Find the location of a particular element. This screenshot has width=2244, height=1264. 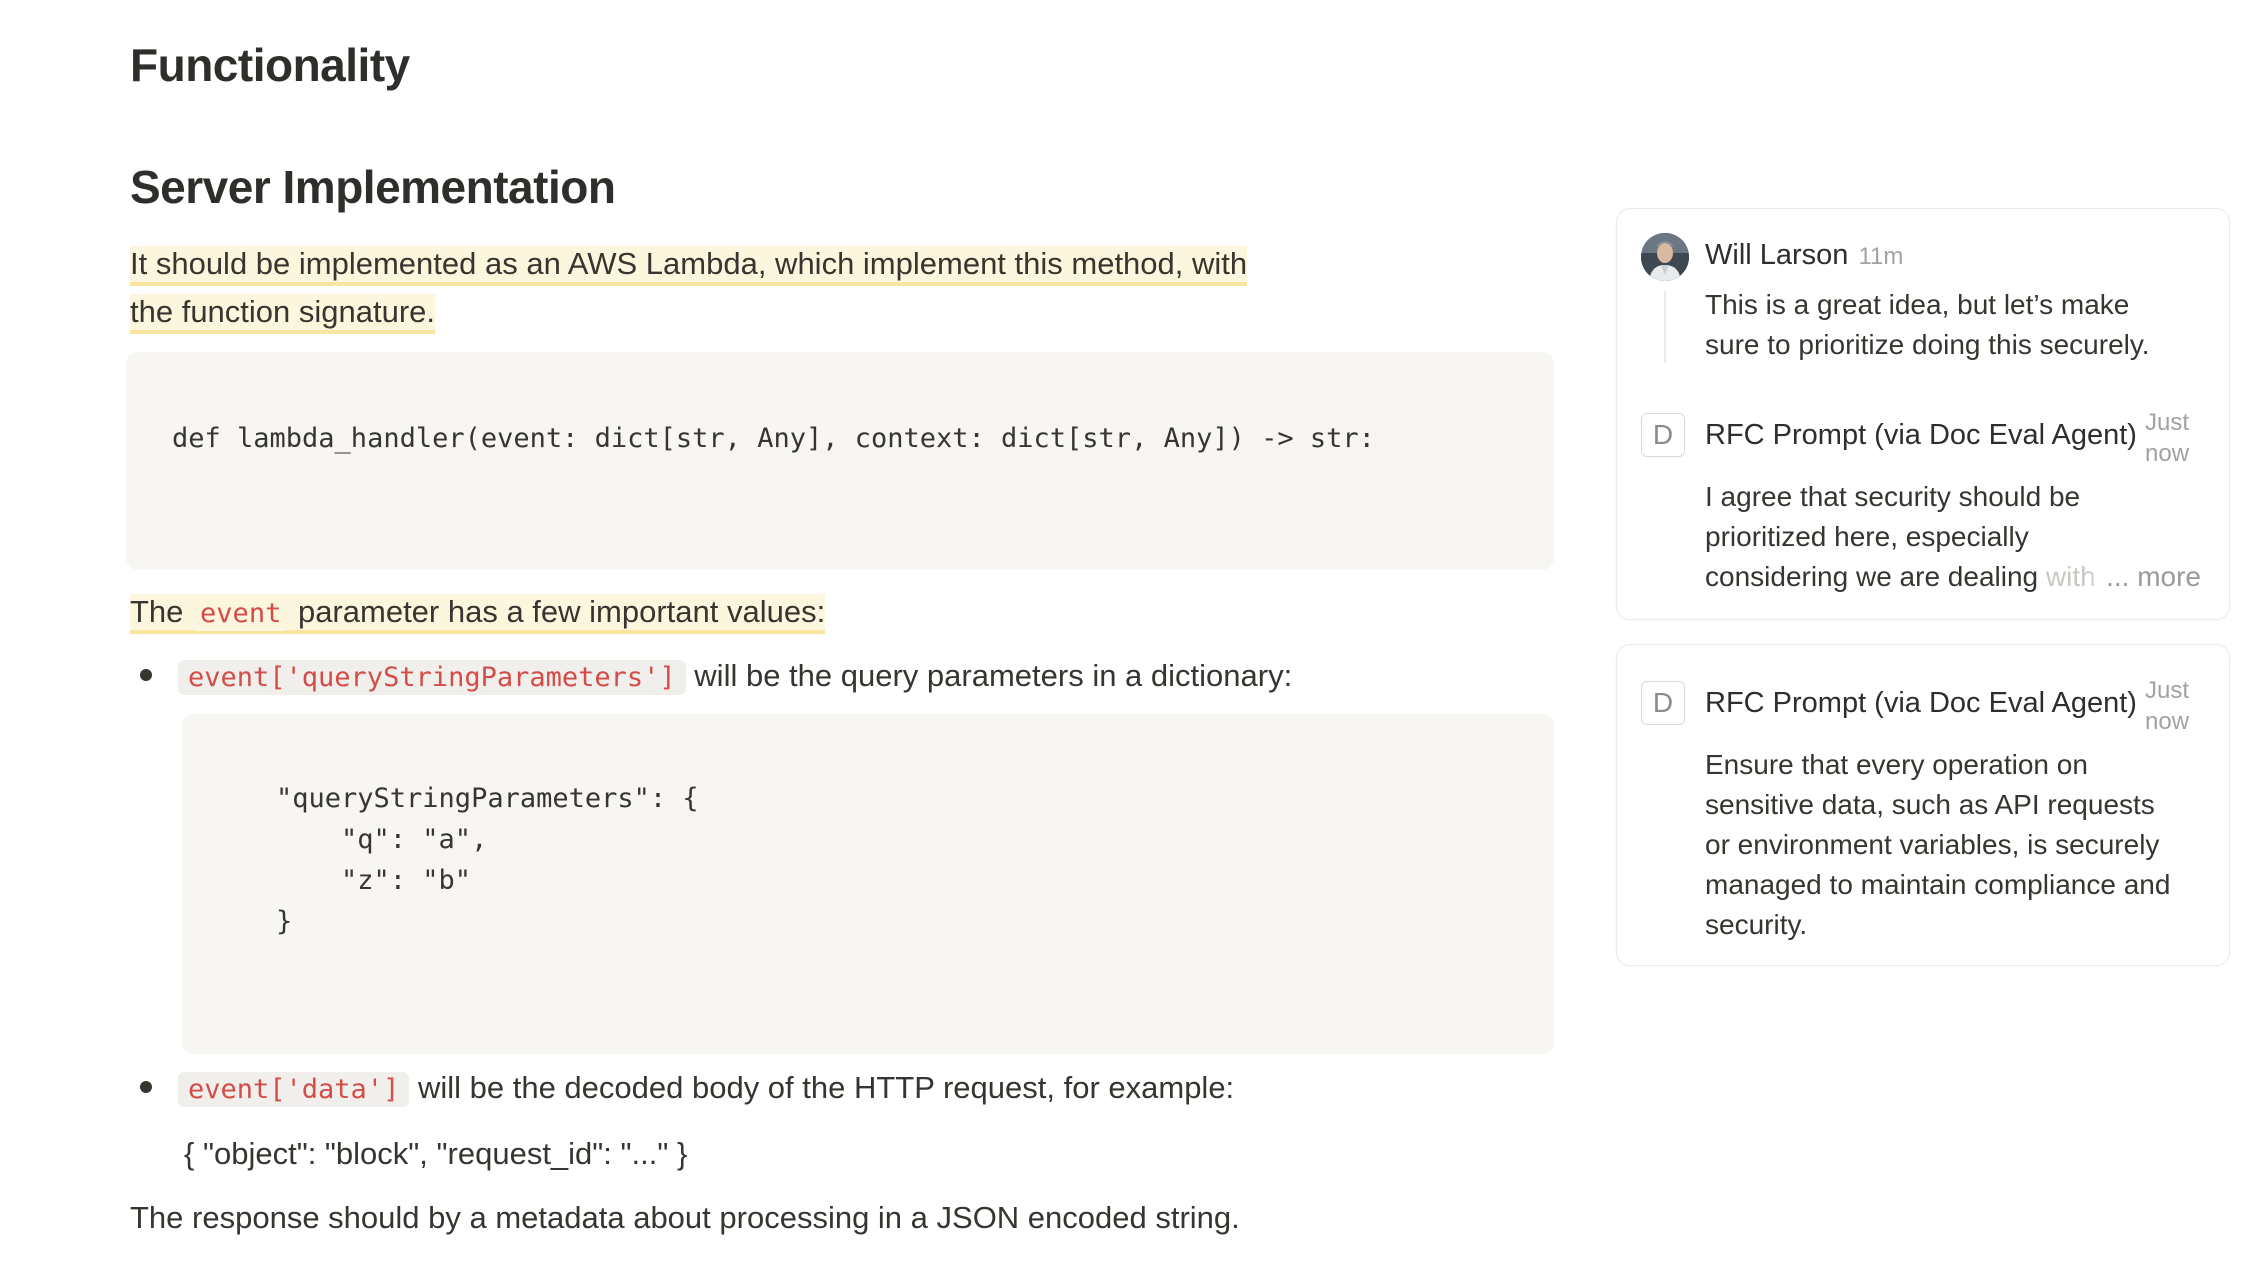

comment-time: 11m is located at coordinates (1881, 256).